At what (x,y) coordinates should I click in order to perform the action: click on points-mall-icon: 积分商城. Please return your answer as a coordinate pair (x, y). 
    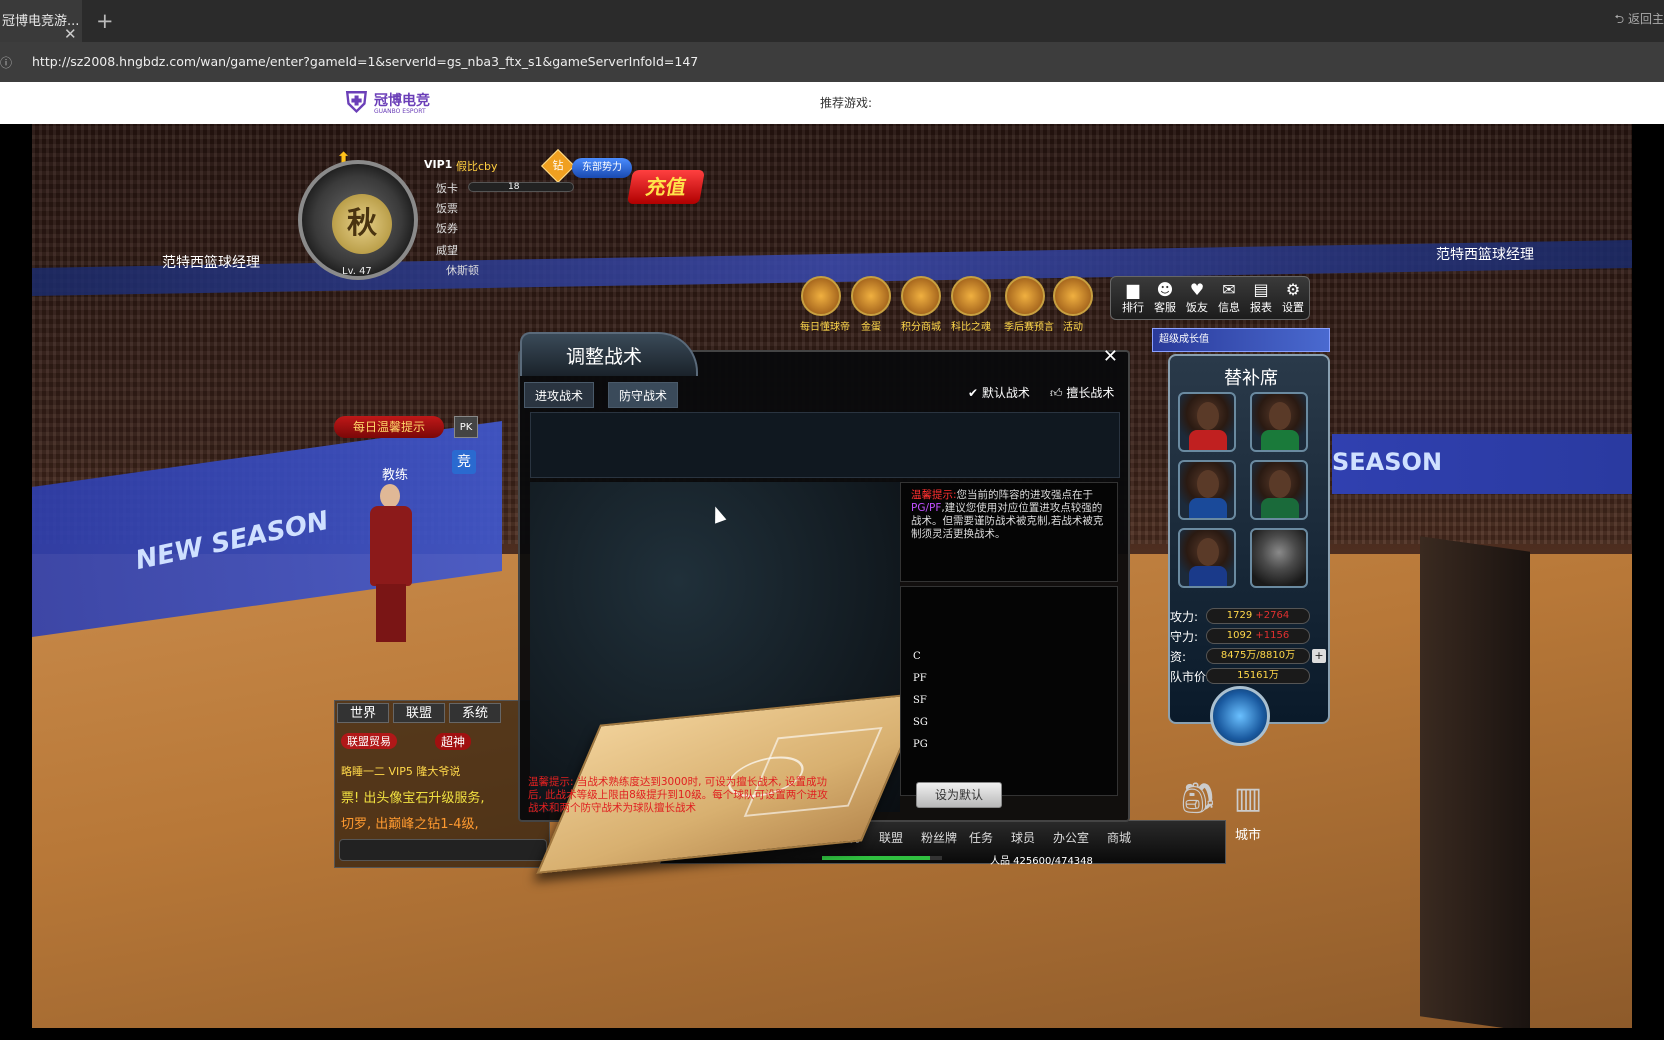
    Looking at the image, I should click on (921, 304).